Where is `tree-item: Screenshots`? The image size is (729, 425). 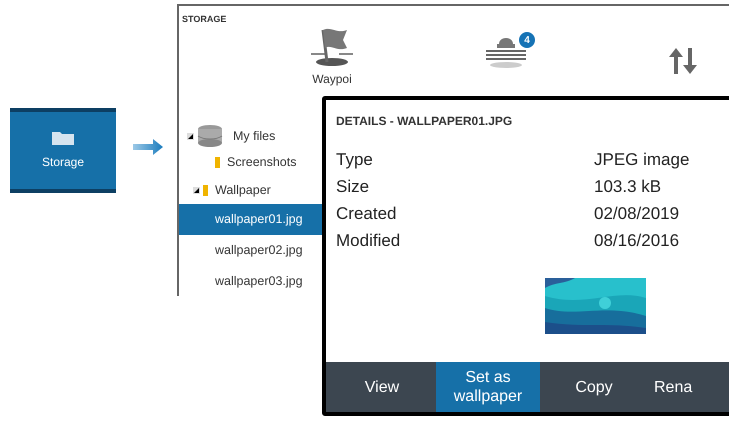
tree-item: Screenshots is located at coordinates (250, 162).